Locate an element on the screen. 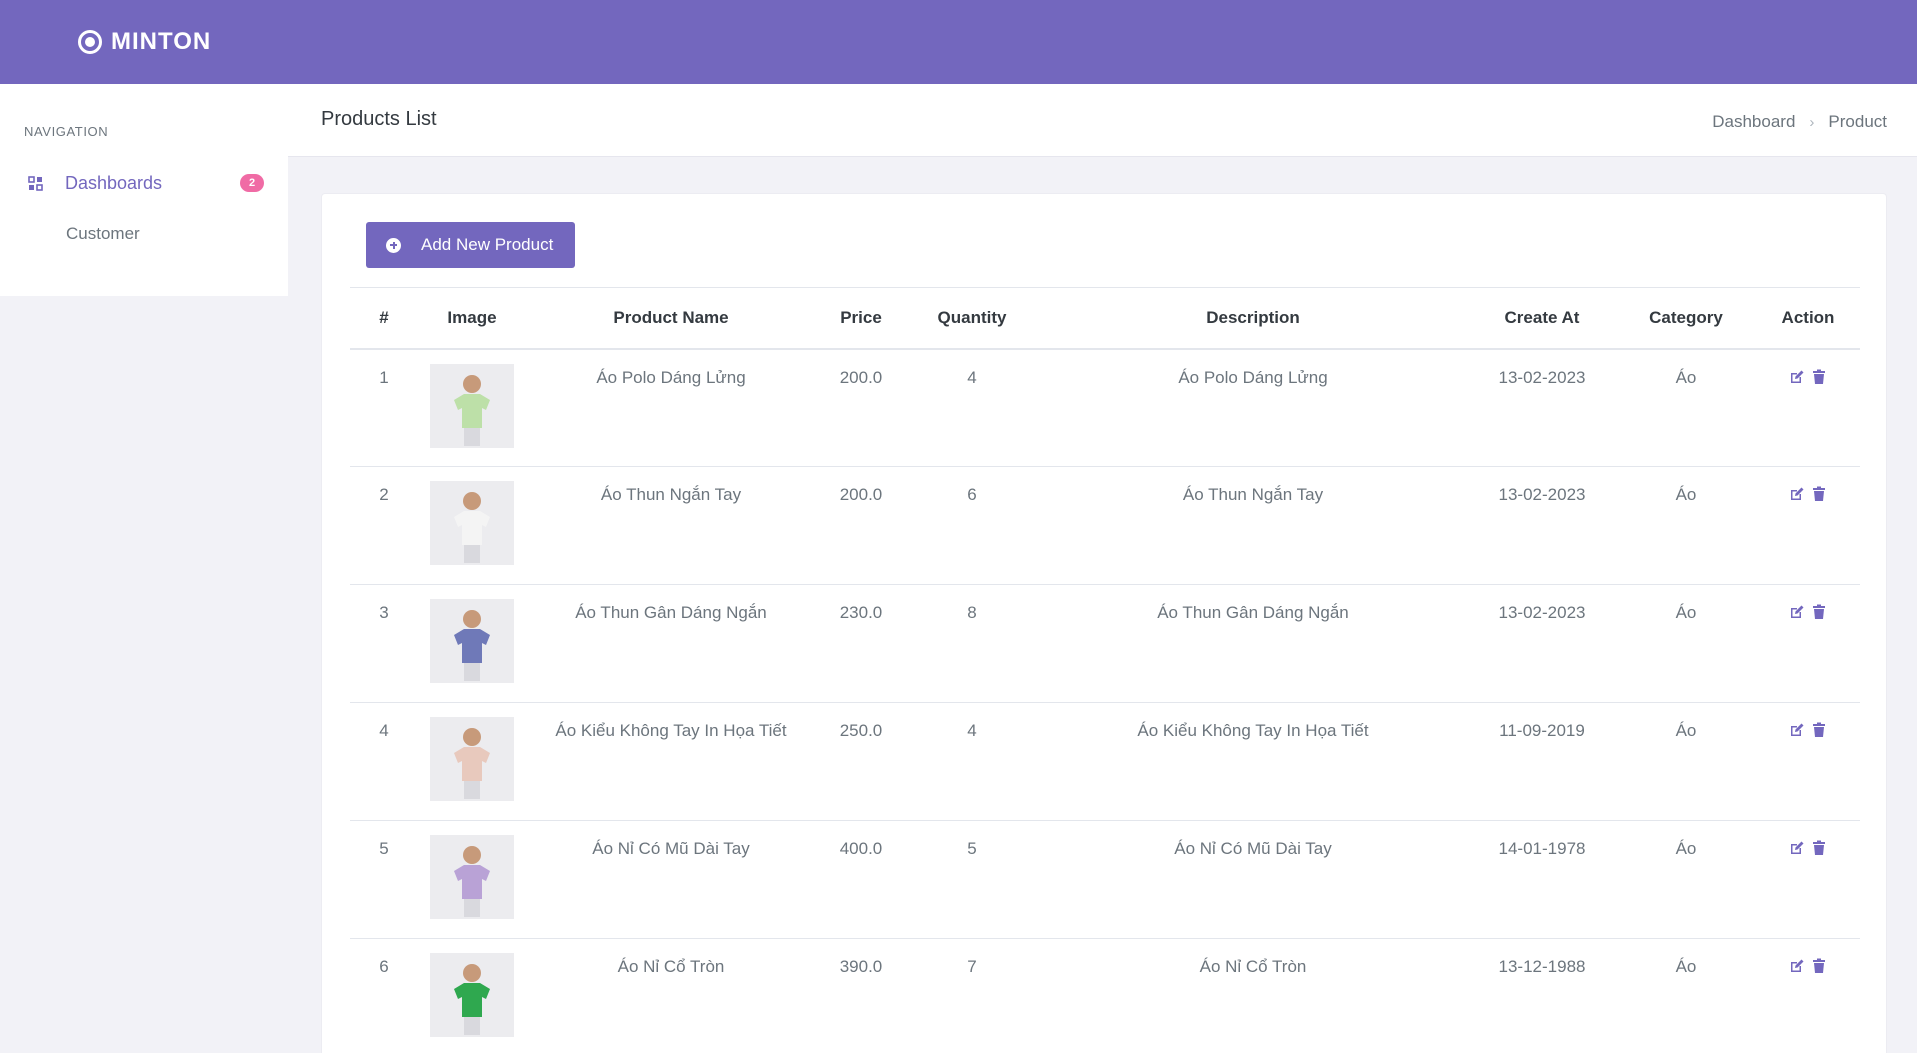 The height and width of the screenshot is (1053, 1917). column-header: Description is located at coordinates (1253, 318).